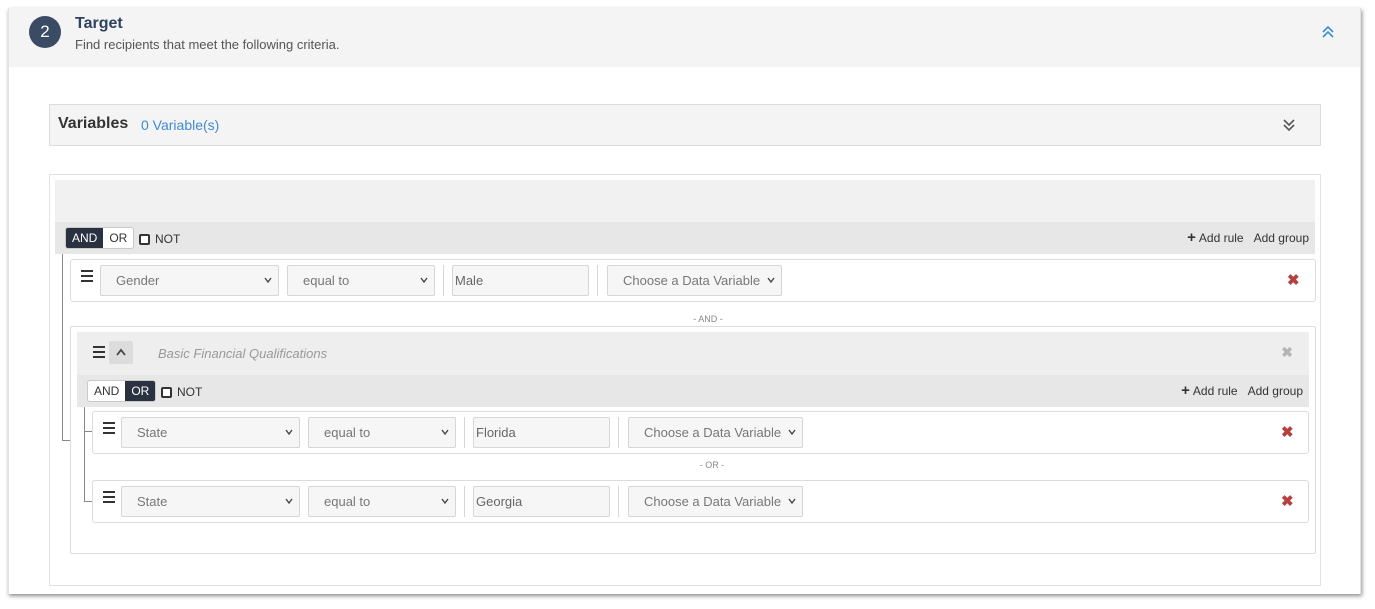 This screenshot has width=1375, height=609. What do you see at coordinates (693, 391) in the screenshot?
I see `sub-group-bar: AND OR NOT + Add rule Add group` at bounding box center [693, 391].